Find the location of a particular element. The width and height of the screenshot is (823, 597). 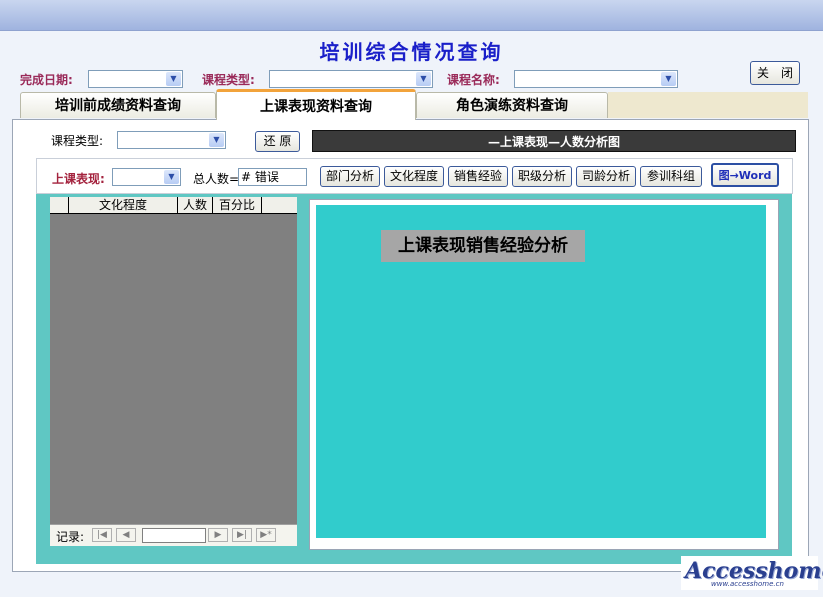

panel-course-type-label: 课程类型: is located at coordinates (77, 141).